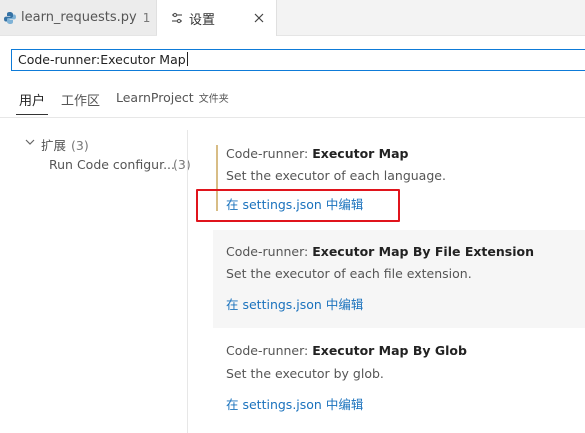 Image resolution: width=585 pixels, height=433 pixels. What do you see at coordinates (217, 18) in the screenshot?
I see `tab-settings: 设置` at bounding box center [217, 18].